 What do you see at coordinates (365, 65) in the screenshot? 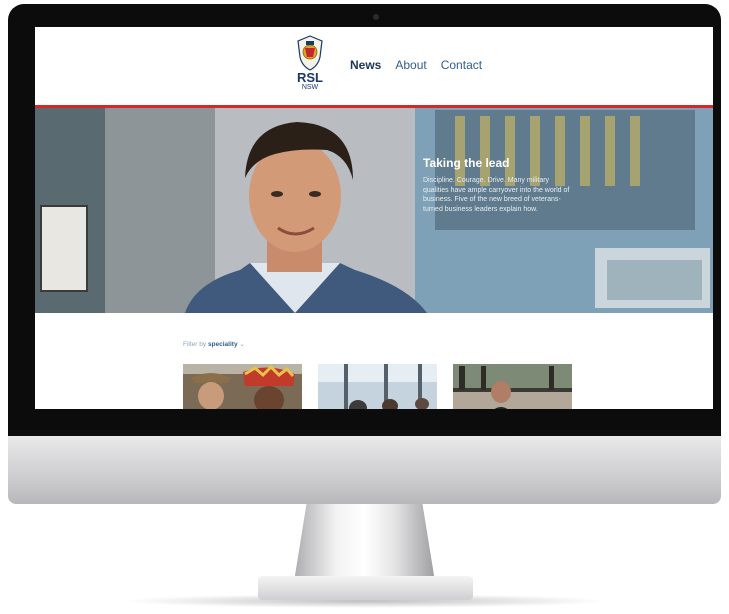
I see `nav-news: News` at bounding box center [365, 65].